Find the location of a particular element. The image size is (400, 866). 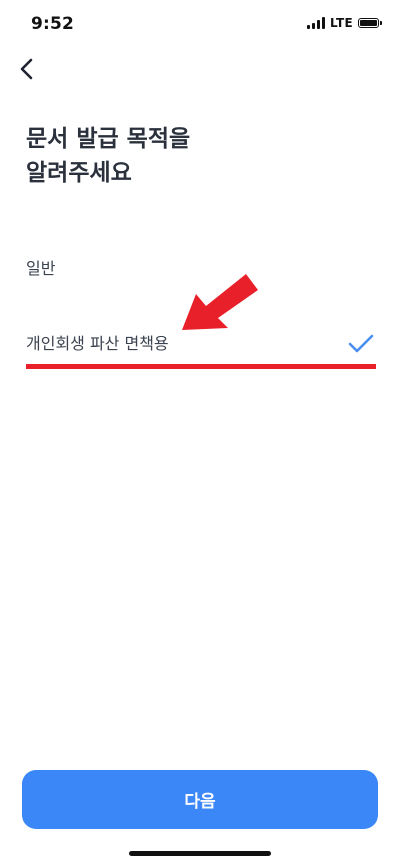

option-personal-rehabilitation: 개인회생 파산 면책용 is located at coordinates (201, 344).